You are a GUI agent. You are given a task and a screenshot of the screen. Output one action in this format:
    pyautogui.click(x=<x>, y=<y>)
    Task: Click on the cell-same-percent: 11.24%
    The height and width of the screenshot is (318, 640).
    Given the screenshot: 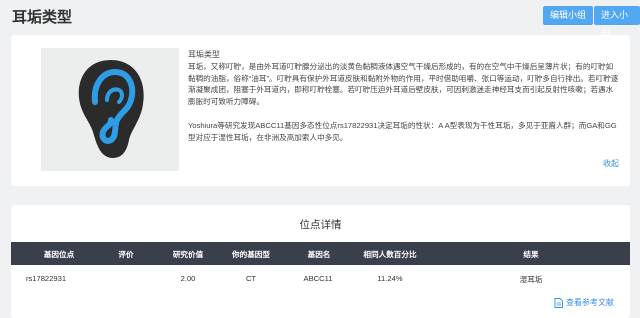 What is the action you would take?
    pyautogui.click(x=390, y=278)
    